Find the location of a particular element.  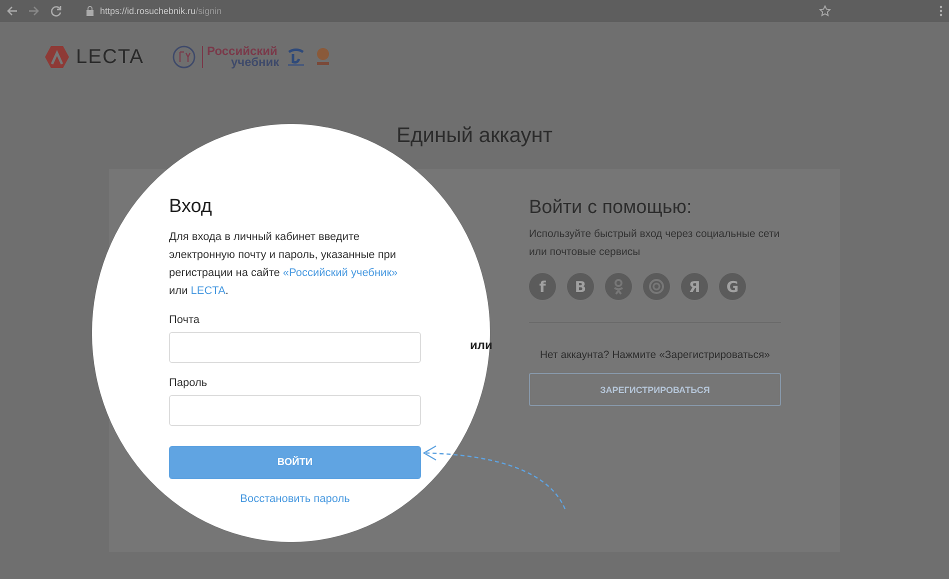

menu-icon is located at coordinates (941, 11).